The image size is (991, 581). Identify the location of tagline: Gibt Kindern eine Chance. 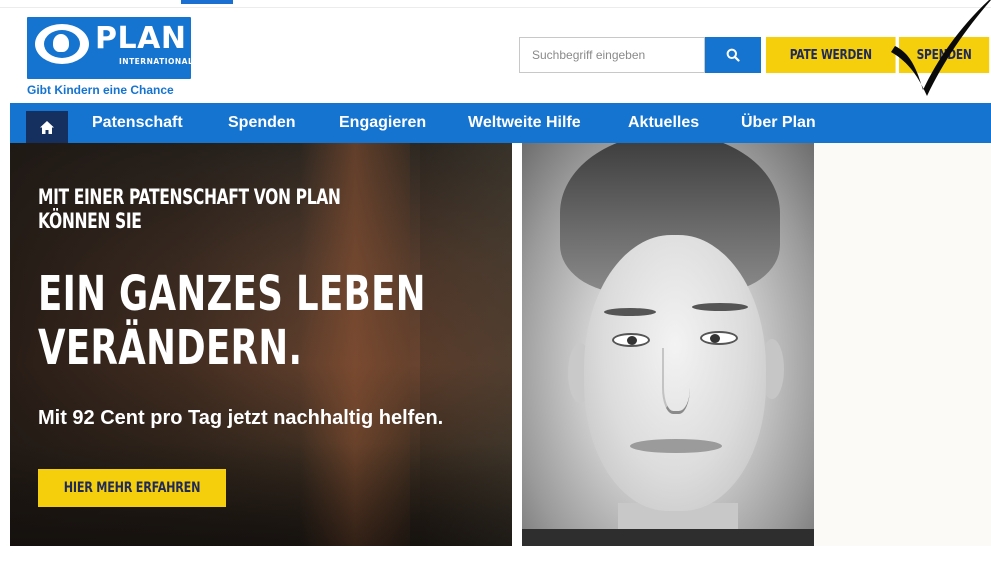
(100, 90).